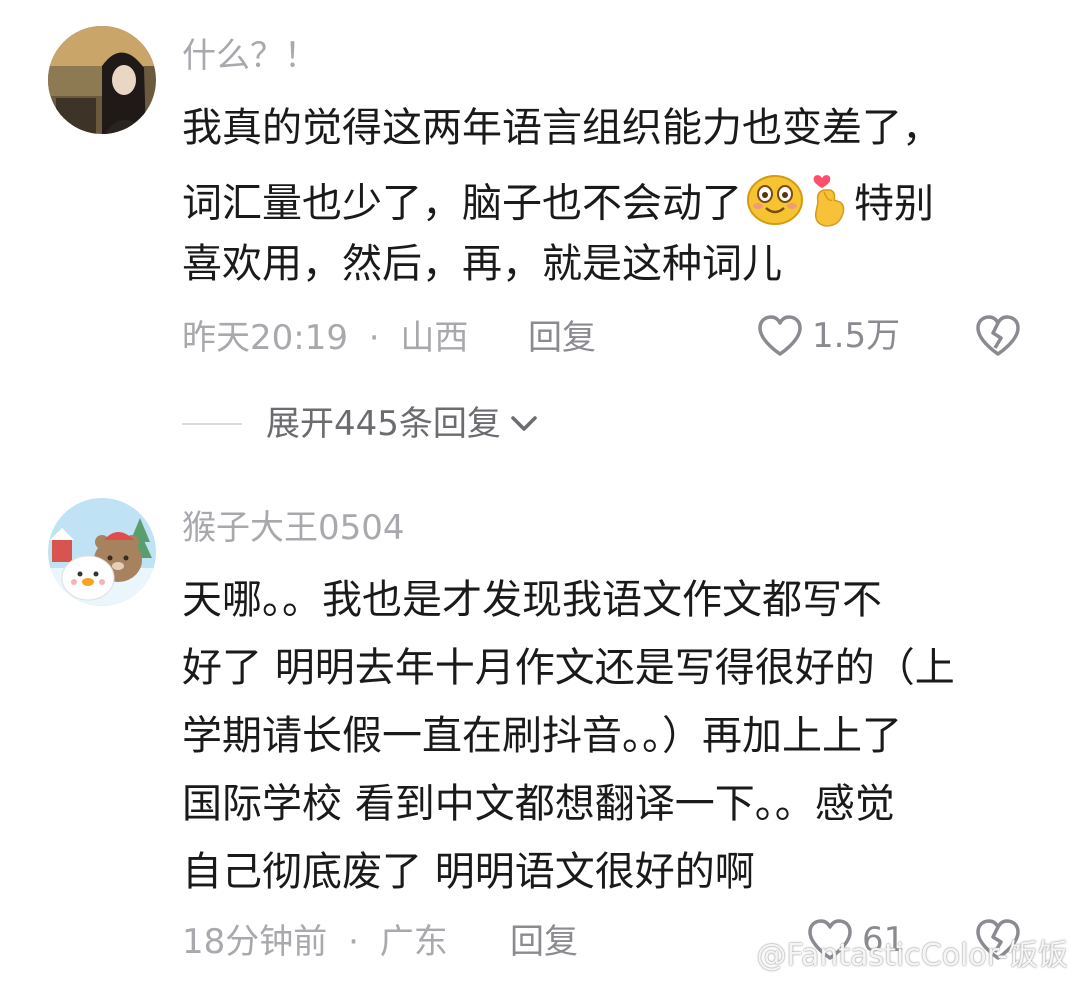 This screenshot has width=1080, height=986. I want to click on like-button: 1.5万, so click(828, 336).